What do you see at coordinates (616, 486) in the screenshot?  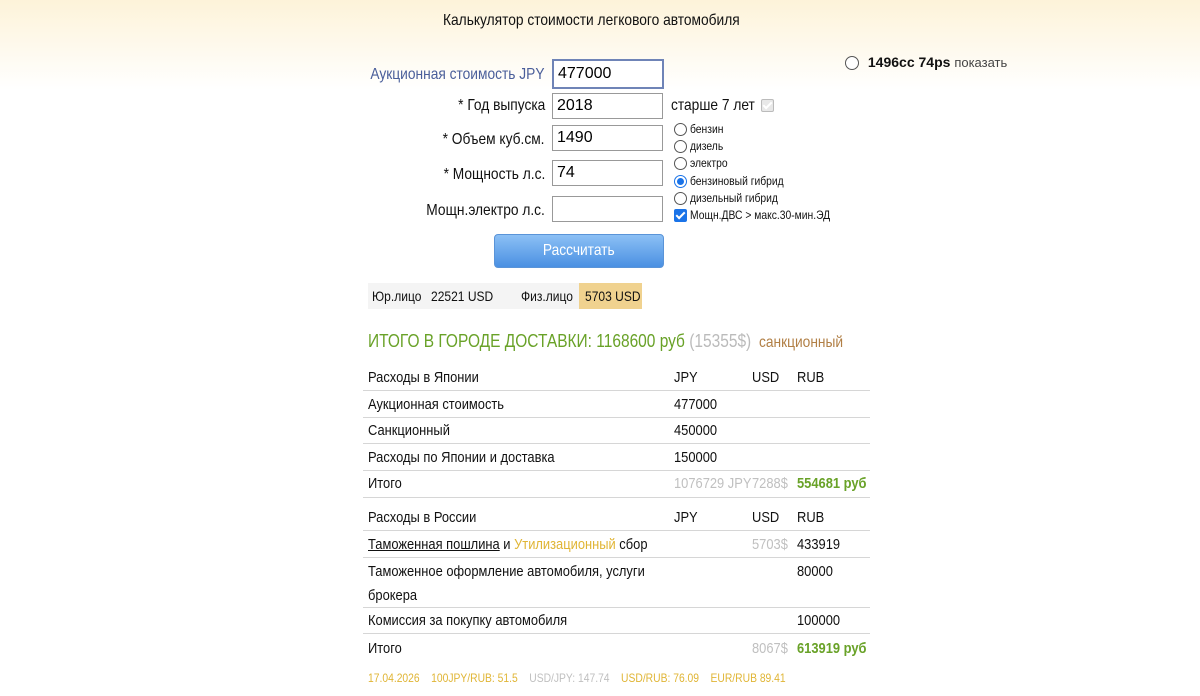 I see `japan-total-row: Итого 1076729 JPY 7288$ 554681 руб` at bounding box center [616, 486].